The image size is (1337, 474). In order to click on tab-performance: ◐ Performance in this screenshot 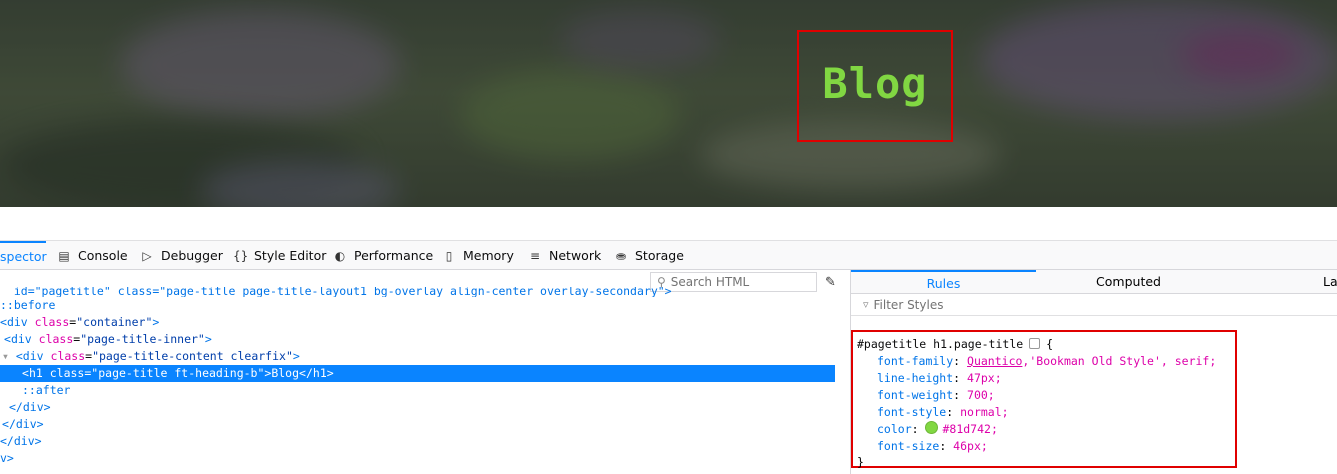, I will do `click(383, 255)`.